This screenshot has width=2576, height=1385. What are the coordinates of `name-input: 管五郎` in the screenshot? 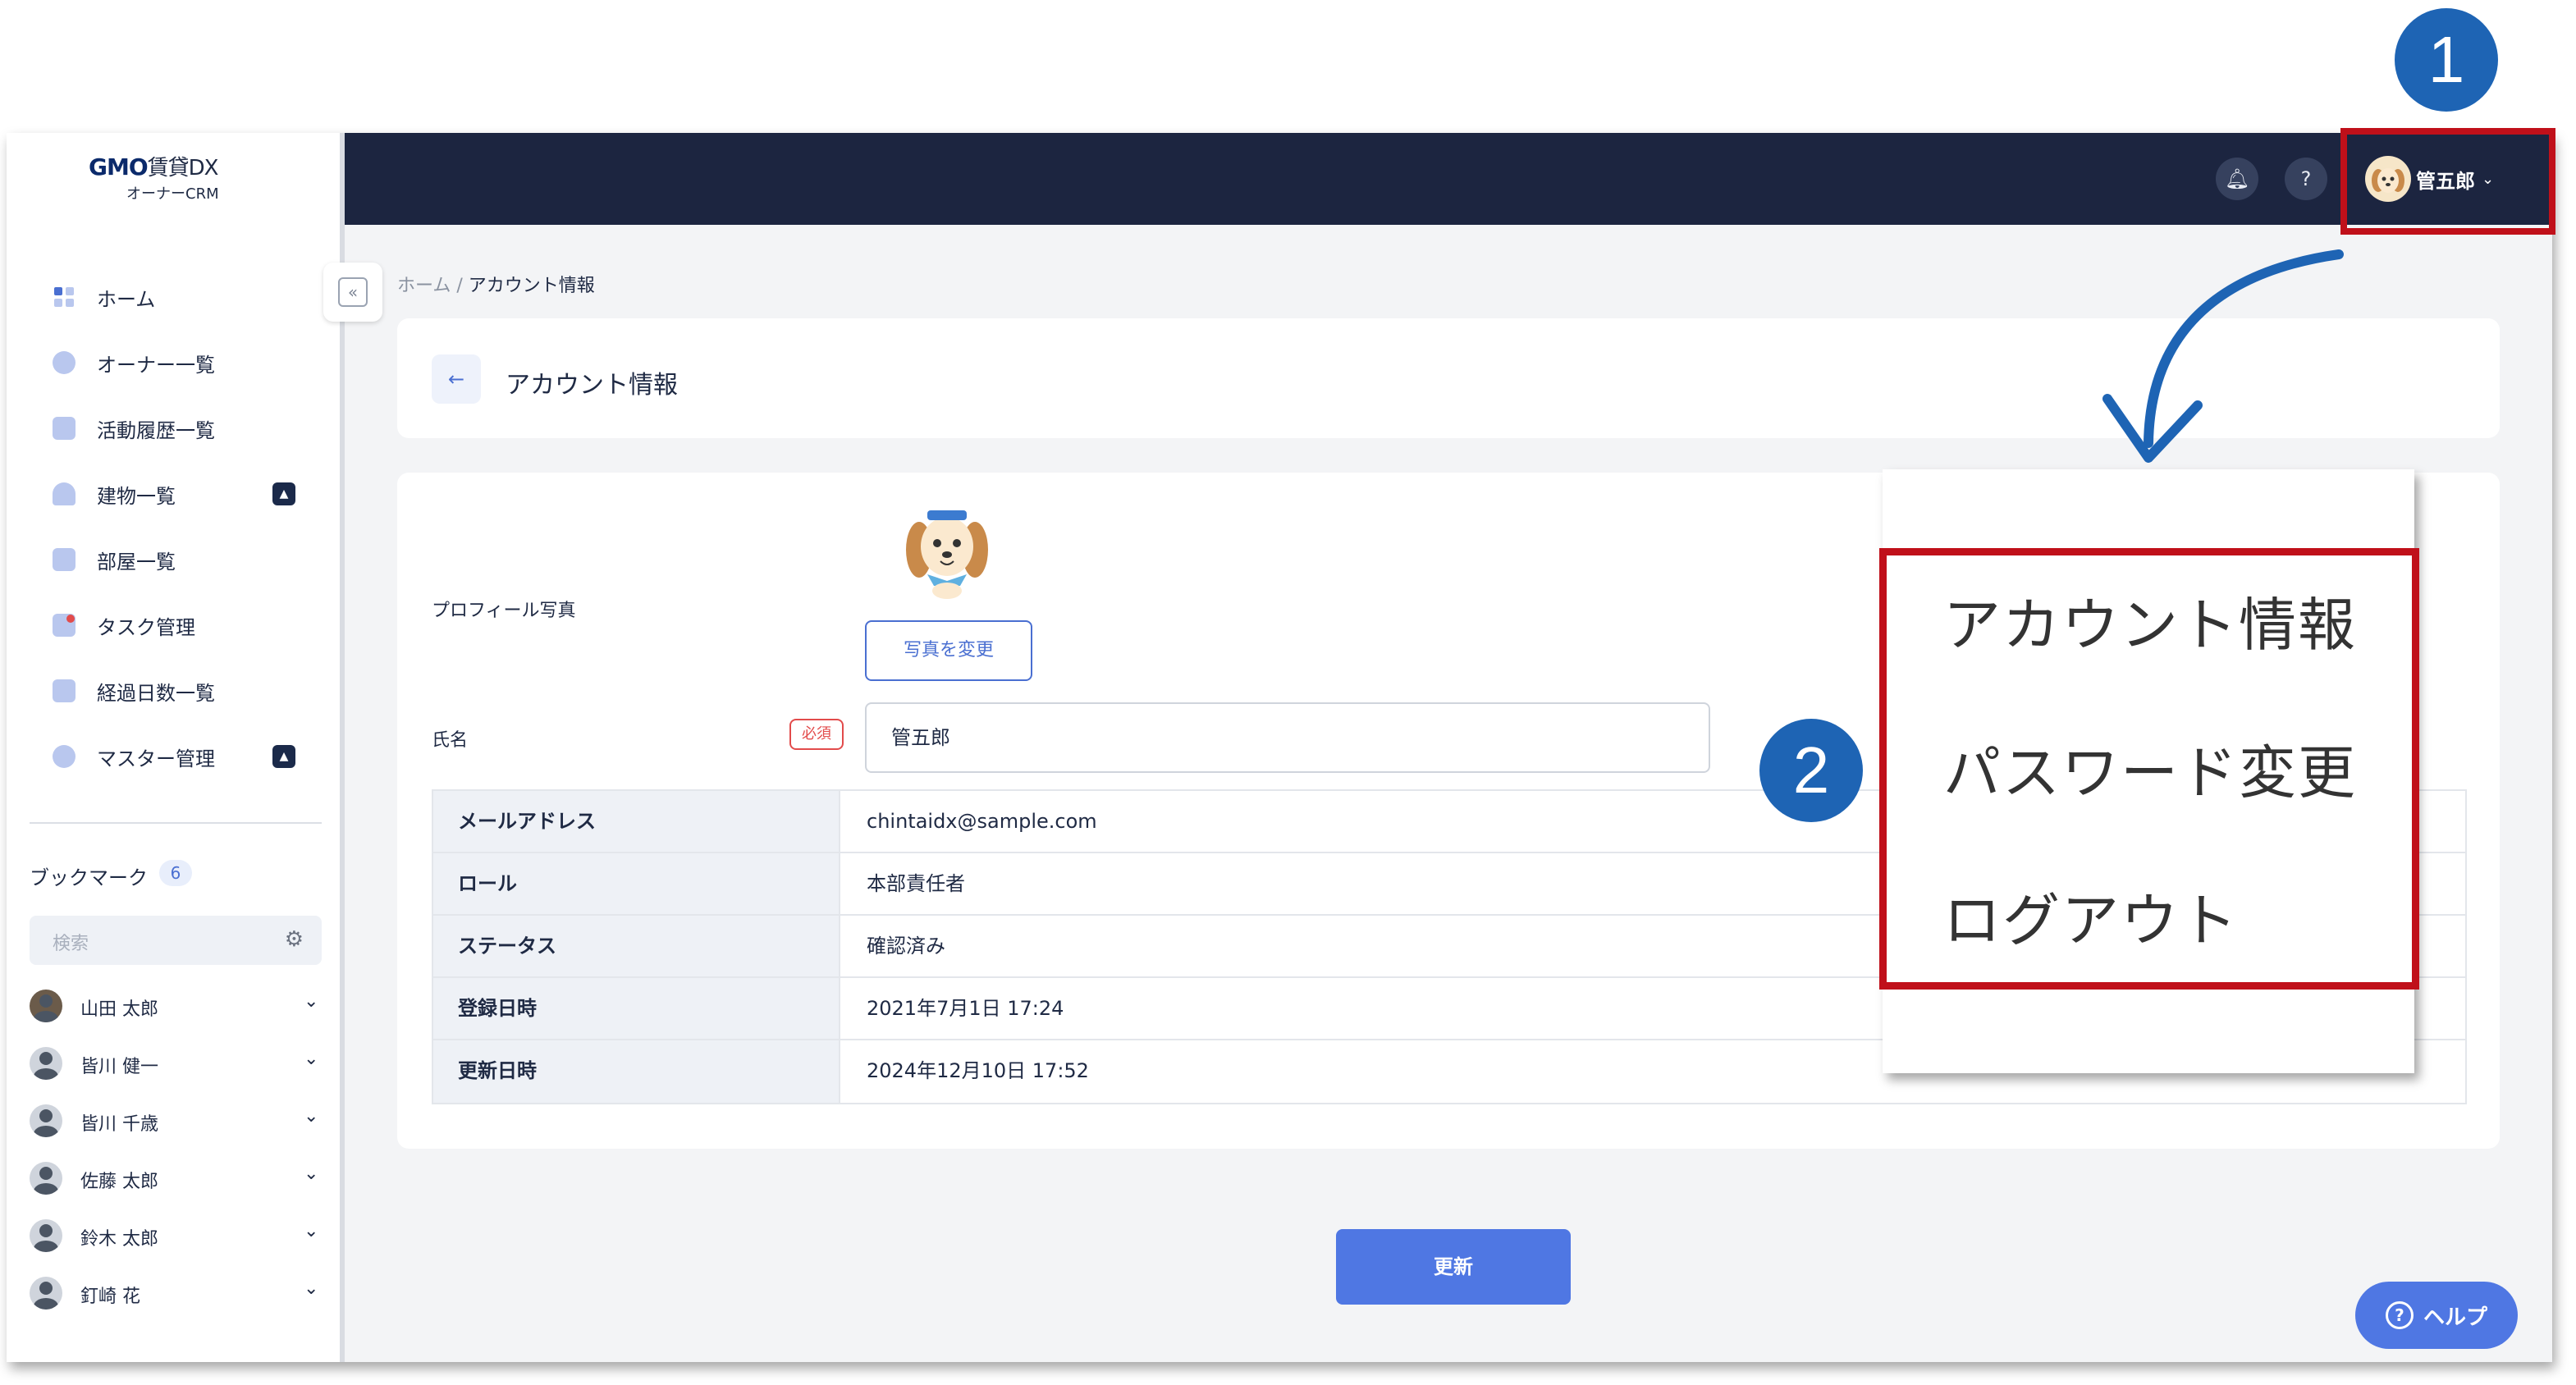 It's located at (1287, 737).